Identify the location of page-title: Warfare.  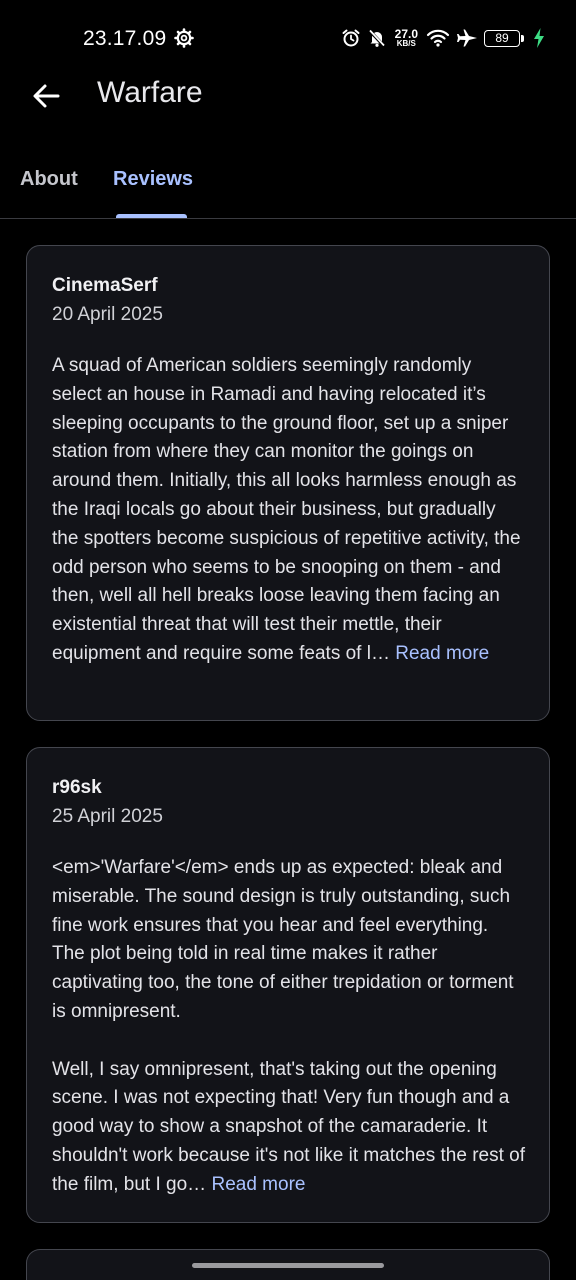
(150, 92).